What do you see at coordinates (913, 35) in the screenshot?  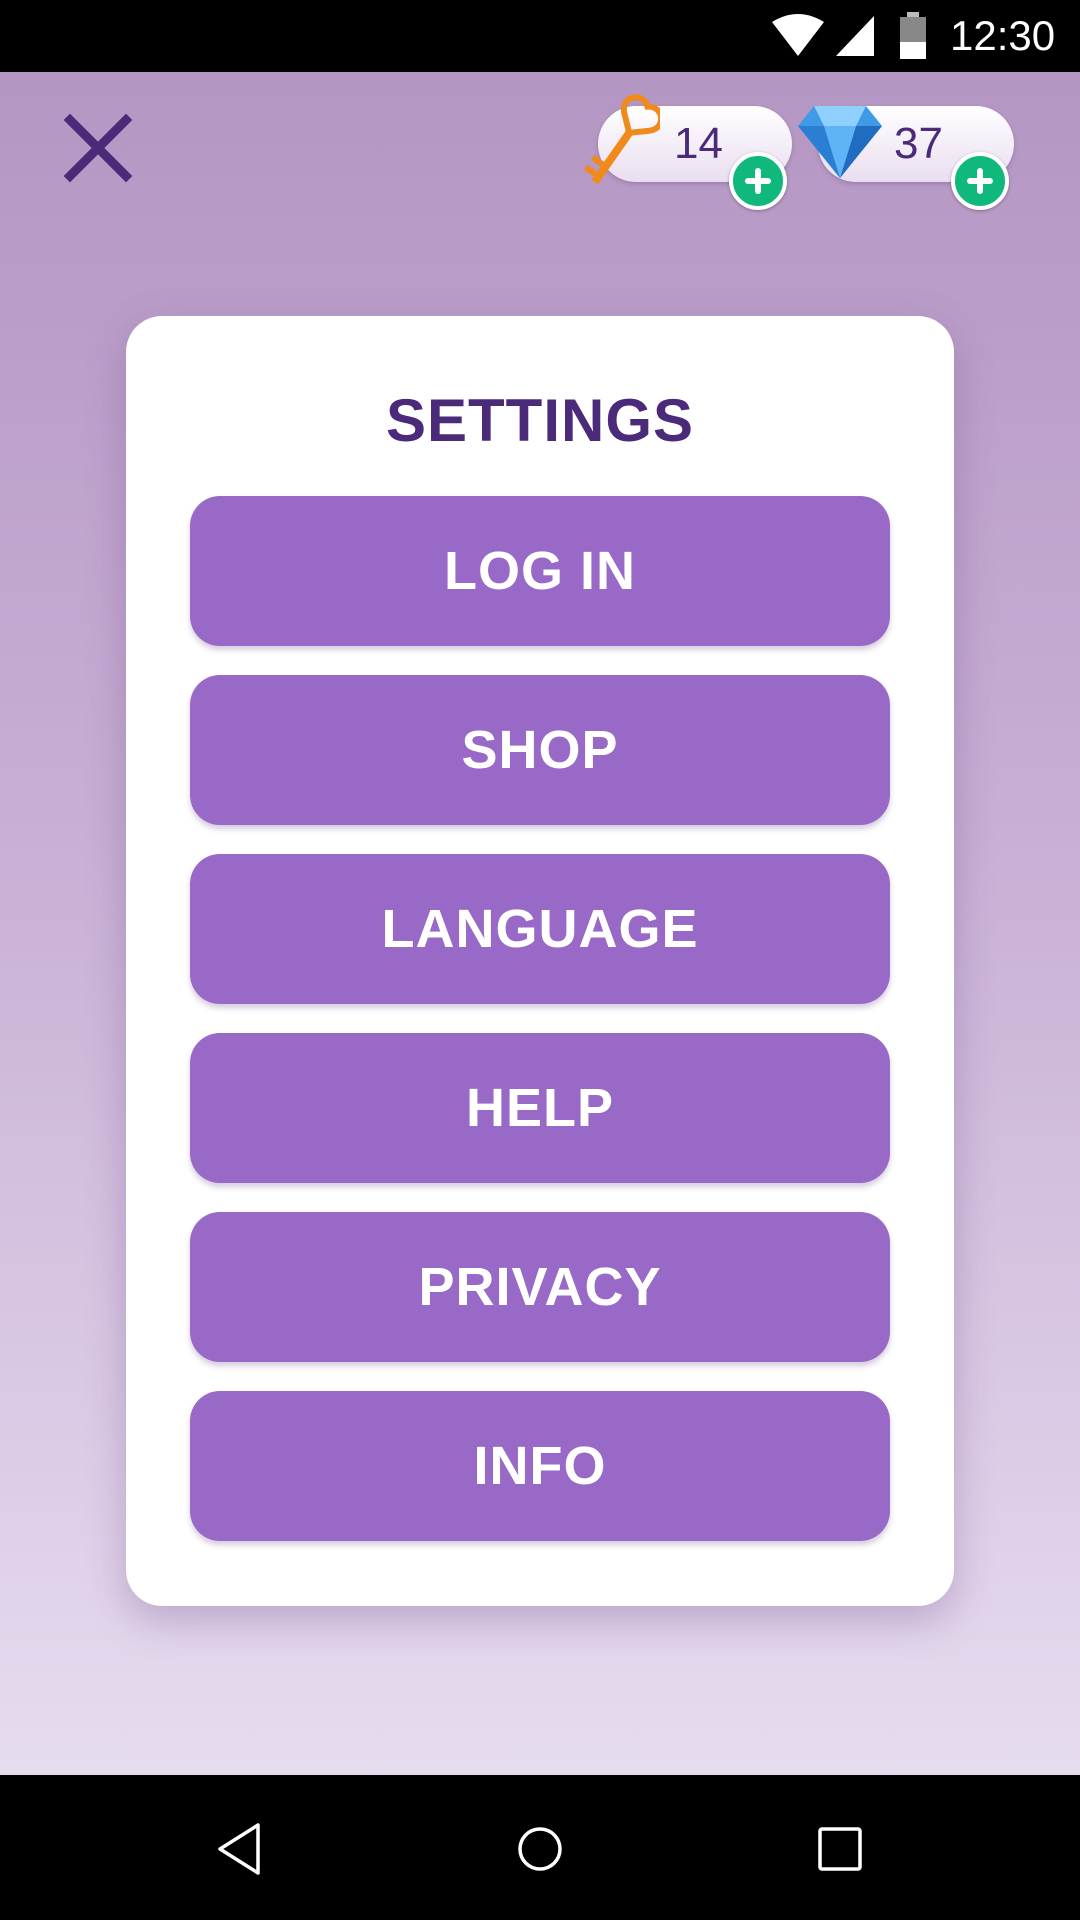 I see `battery-icon` at bounding box center [913, 35].